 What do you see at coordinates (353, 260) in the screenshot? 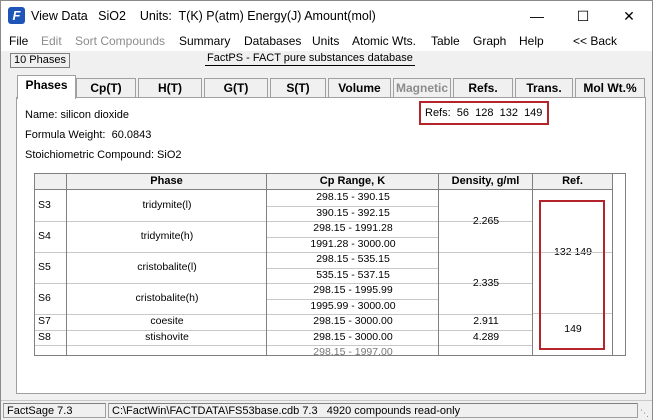
I see `cp-range-cell: 298.15 - 535.15` at bounding box center [353, 260].